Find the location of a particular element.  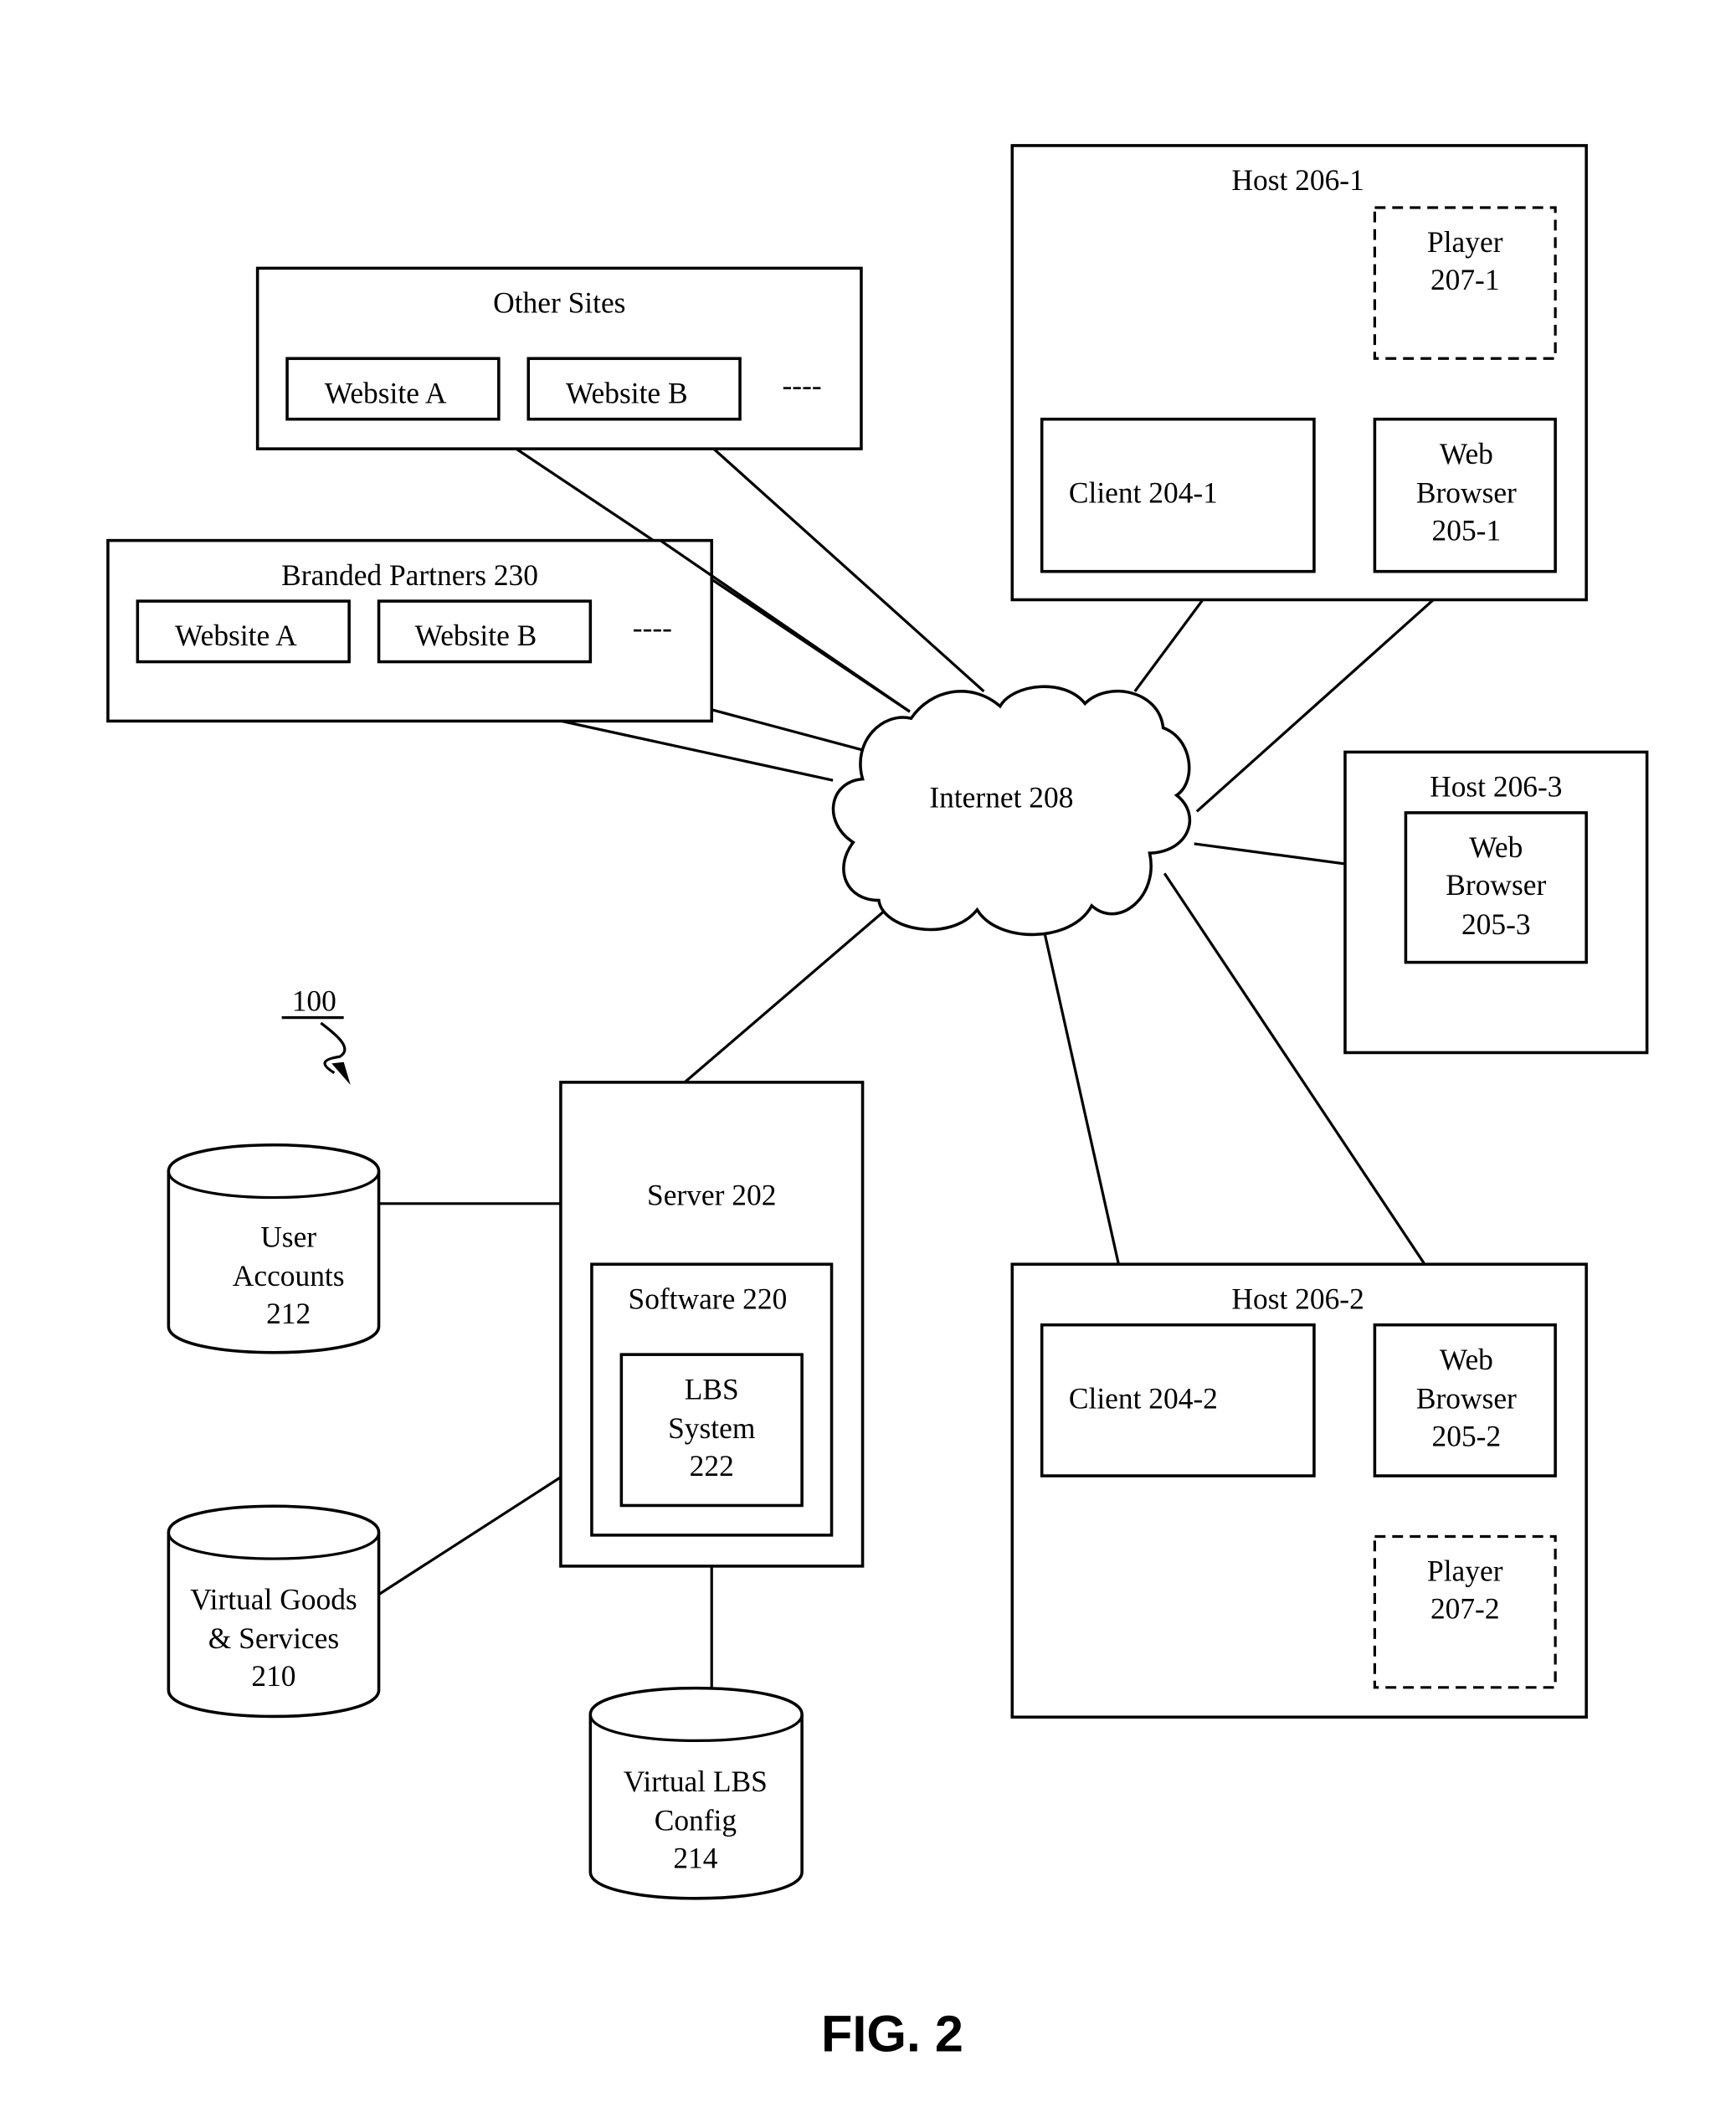

db-user-accounts: User Accounts 212 is located at coordinates (274, 1248).